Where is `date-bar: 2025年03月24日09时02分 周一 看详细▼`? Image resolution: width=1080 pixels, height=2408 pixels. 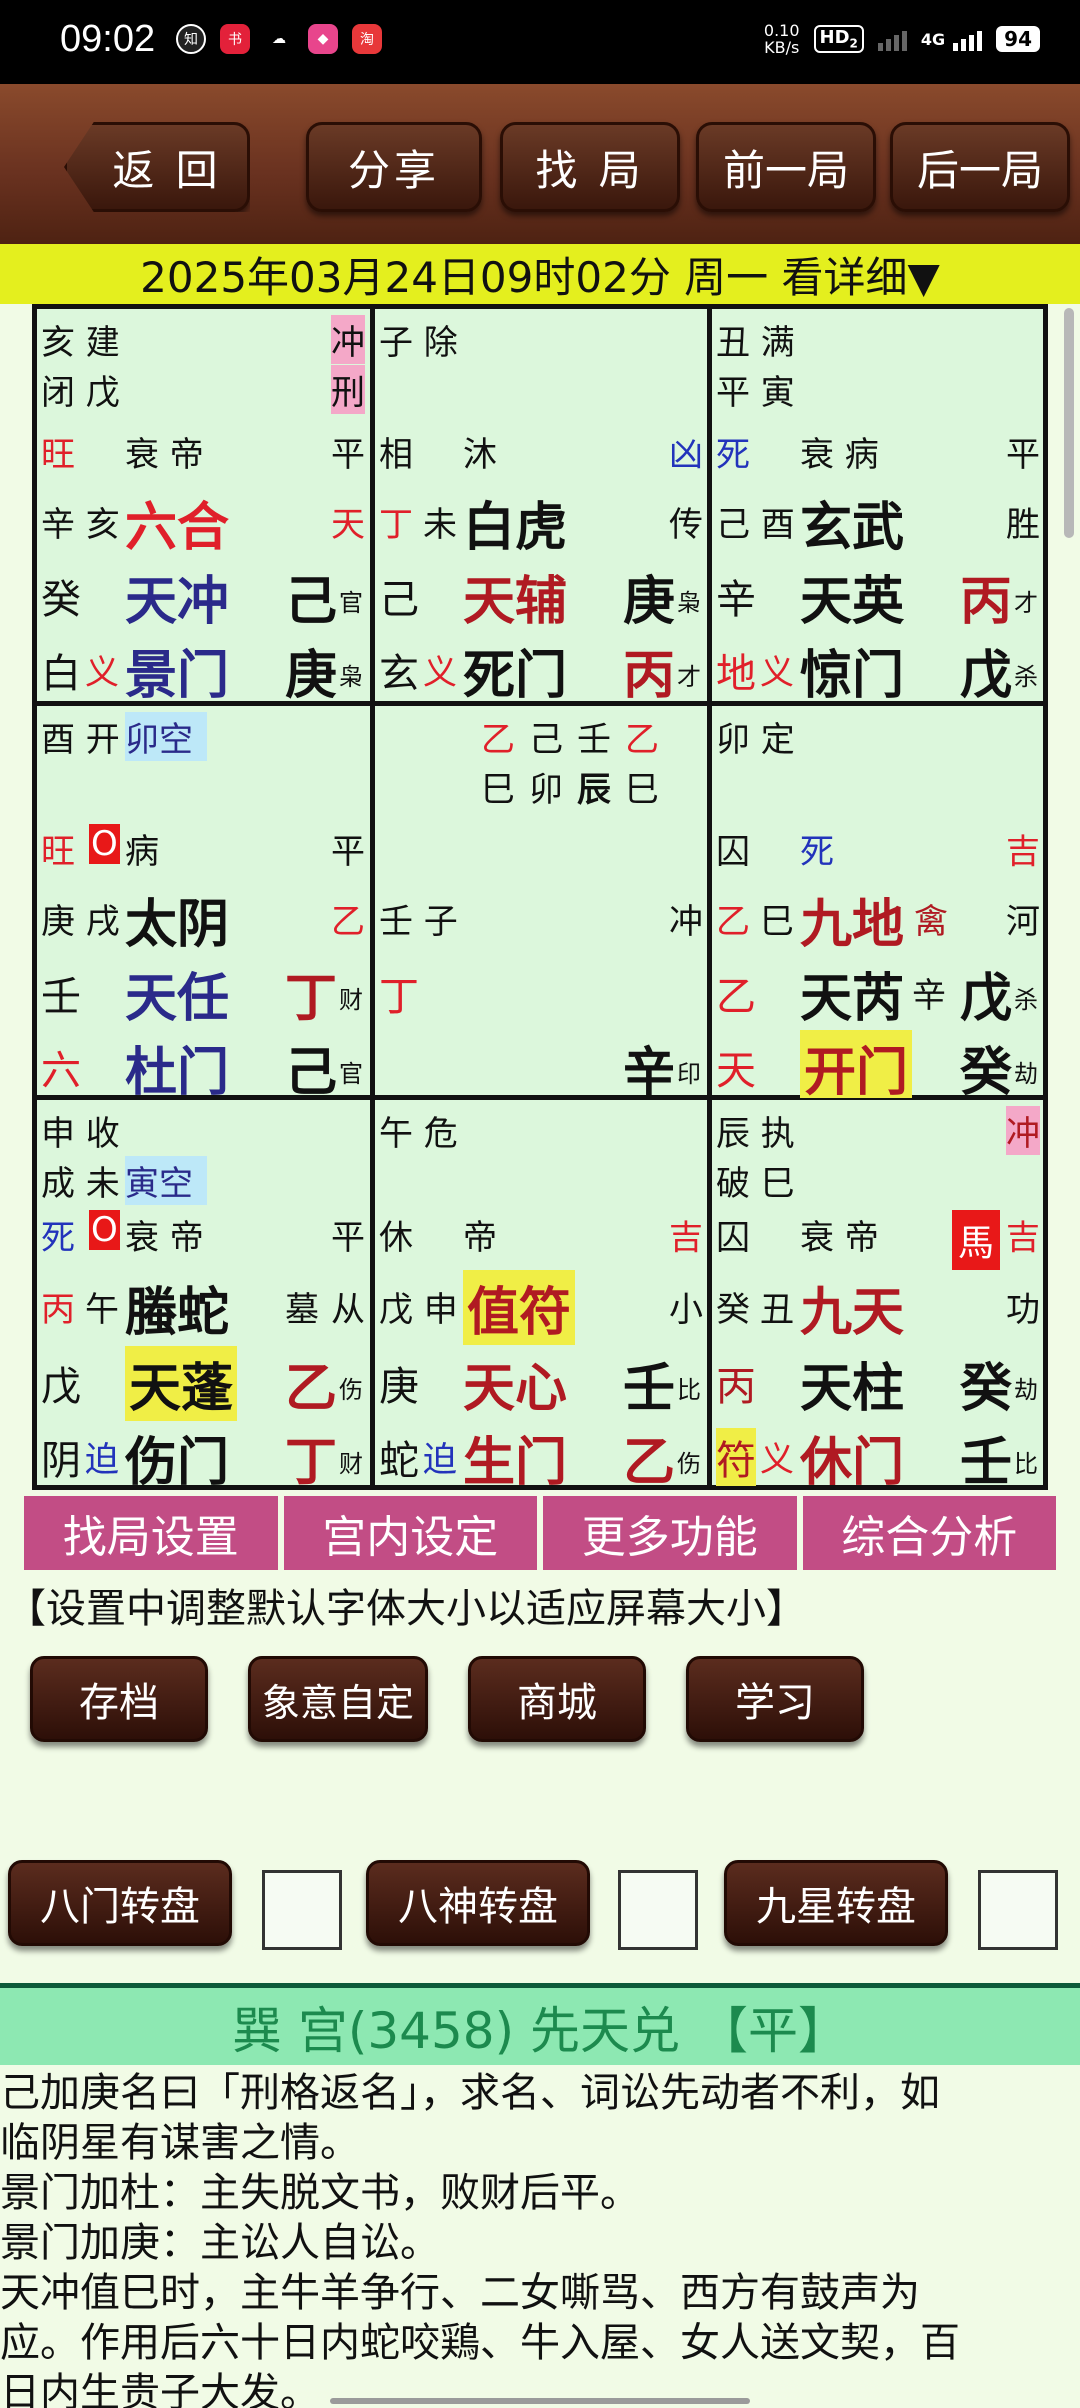 date-bar: 2025年03月24日09时02分 周一 看详细▼ is located at coordinates (540, 274).